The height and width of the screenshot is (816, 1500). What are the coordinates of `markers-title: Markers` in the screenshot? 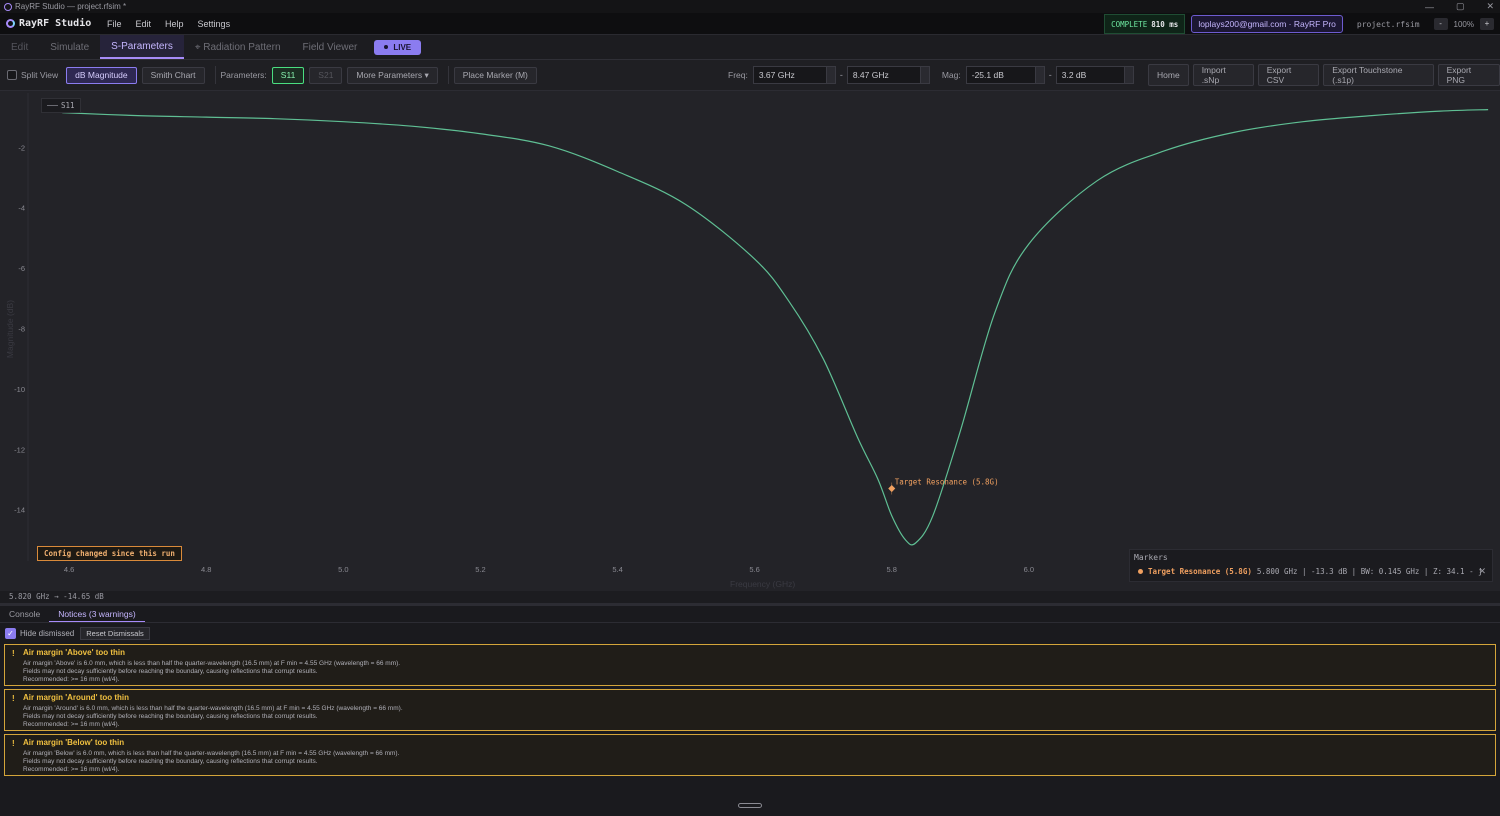 It's located at (1151, 557).